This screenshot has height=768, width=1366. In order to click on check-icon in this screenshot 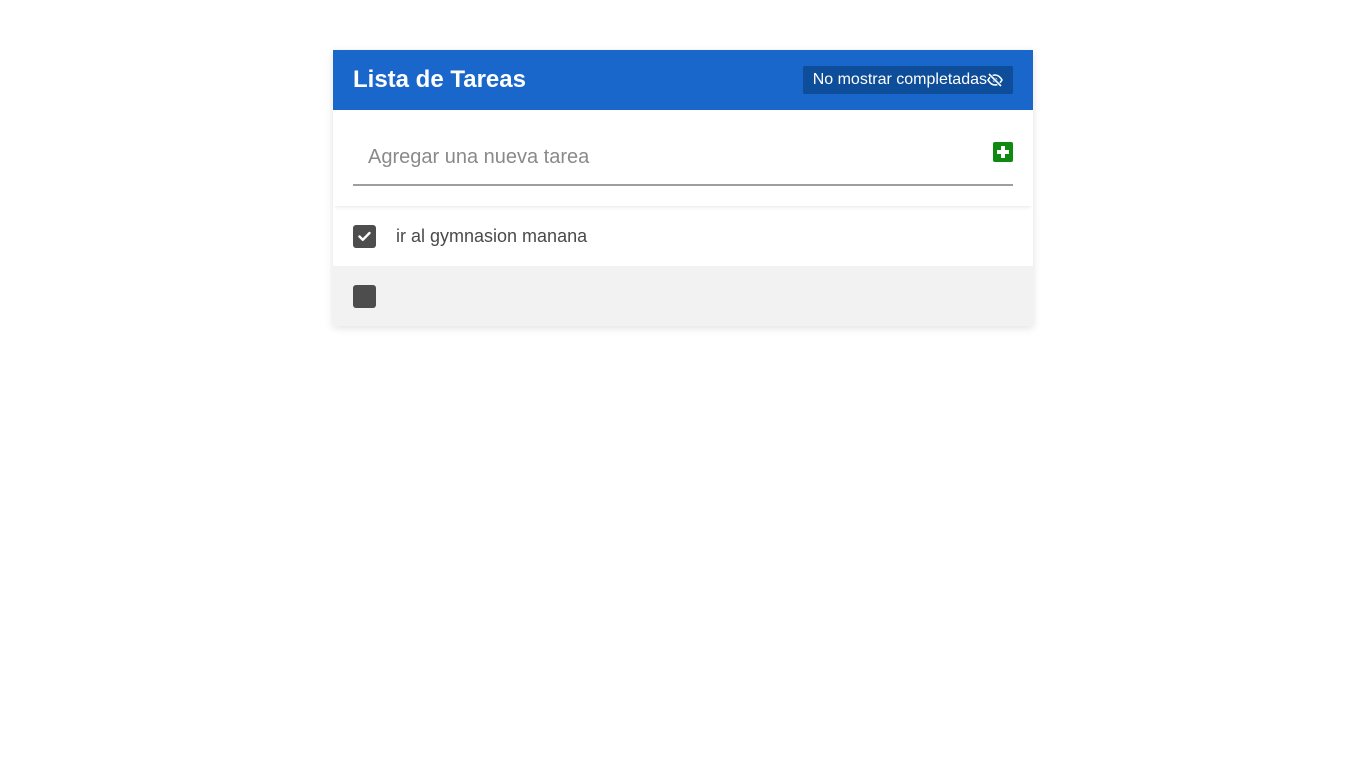, I will do `click(364, 236)`.